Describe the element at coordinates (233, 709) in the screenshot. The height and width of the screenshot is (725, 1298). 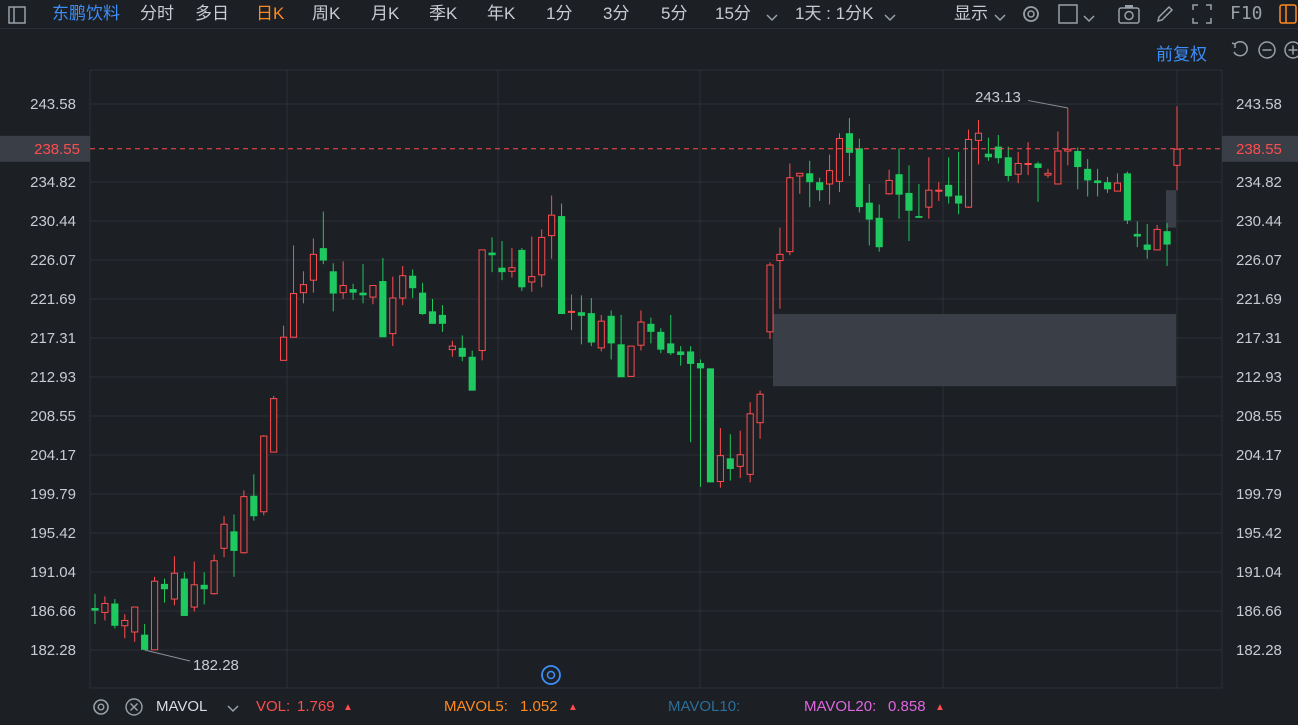
I see `chevron-down-icon` at that location.